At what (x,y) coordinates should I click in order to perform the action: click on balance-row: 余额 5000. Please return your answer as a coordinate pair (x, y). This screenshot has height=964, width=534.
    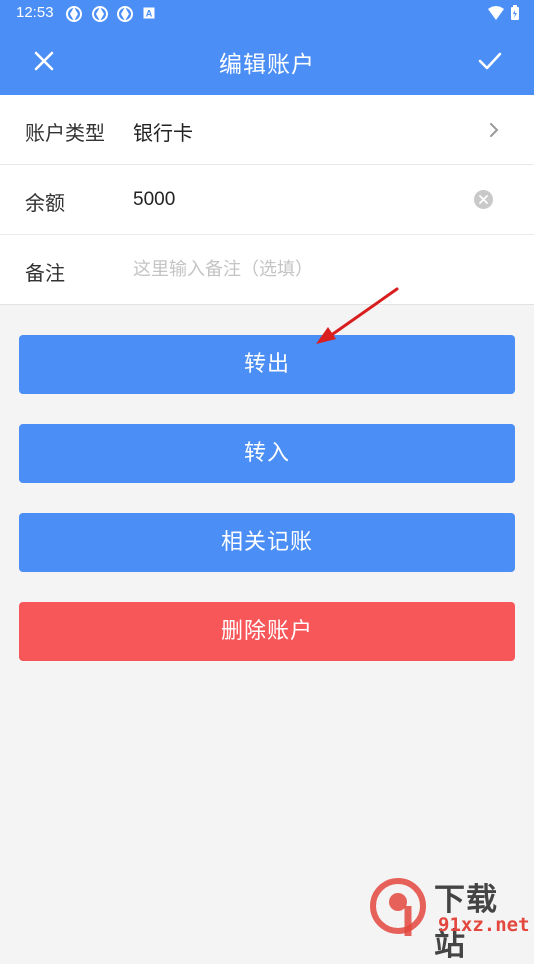
    Looking at the image, I should click on (267, 200).